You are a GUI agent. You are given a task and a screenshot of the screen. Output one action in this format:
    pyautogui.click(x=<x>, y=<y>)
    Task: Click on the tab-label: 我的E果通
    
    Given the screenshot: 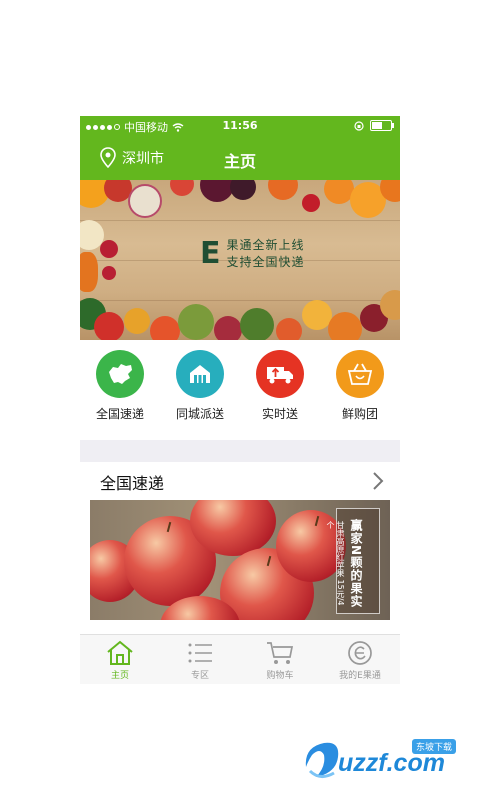 What is the action you would take?
    pyautogui.click(x=360, y=676)
    